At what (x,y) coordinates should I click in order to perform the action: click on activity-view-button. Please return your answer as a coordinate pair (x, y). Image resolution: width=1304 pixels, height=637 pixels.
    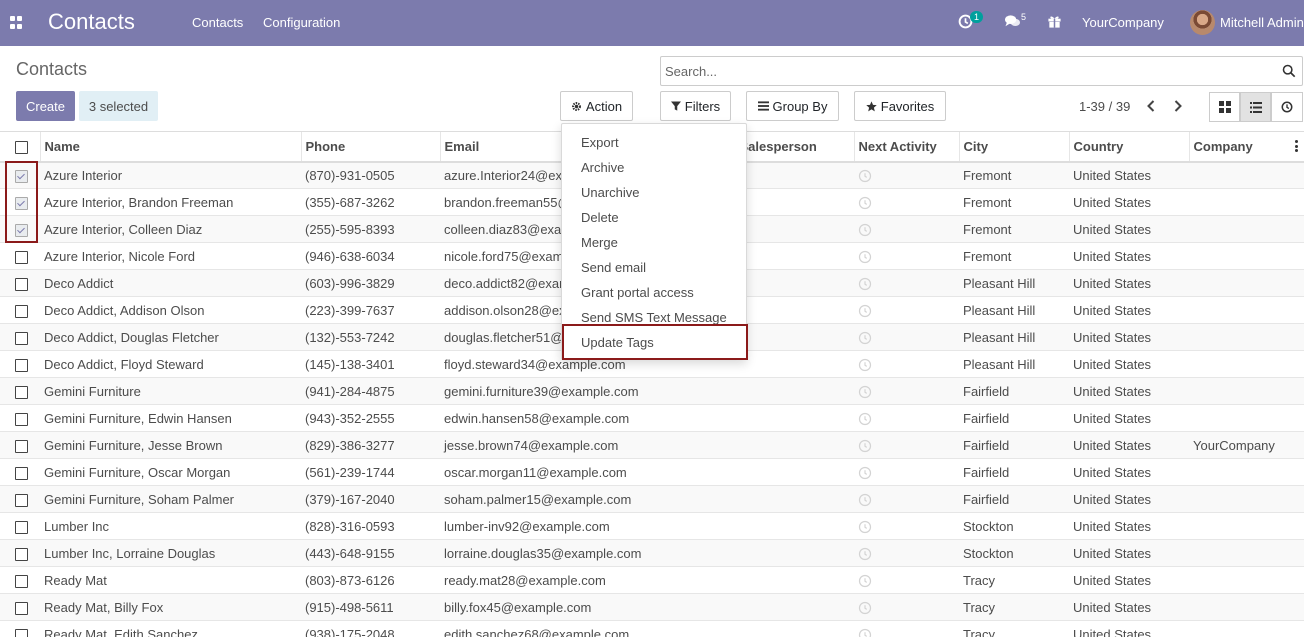
    Looking at the image, I should click on (1287, 107).